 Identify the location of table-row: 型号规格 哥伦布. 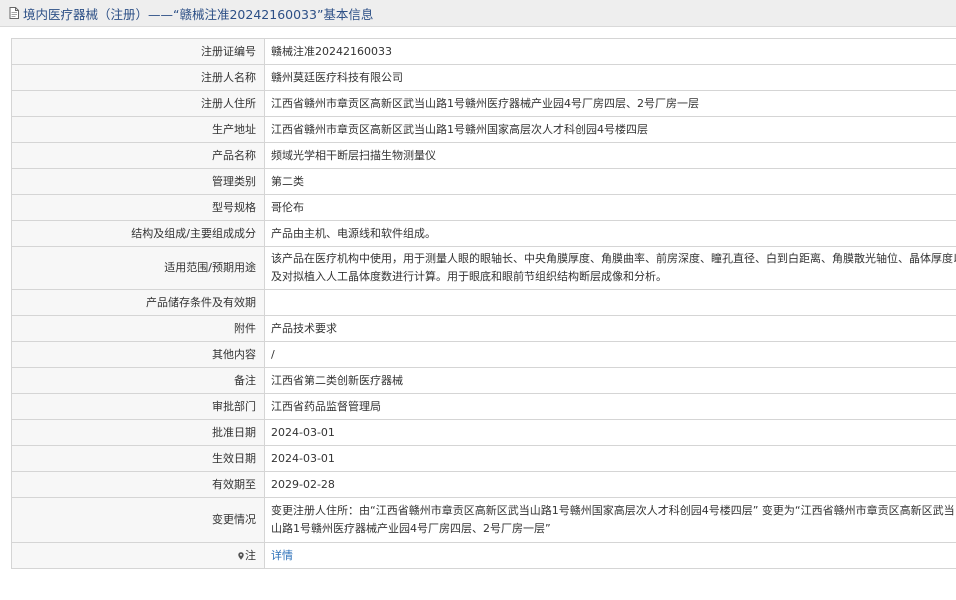
(483, 207).